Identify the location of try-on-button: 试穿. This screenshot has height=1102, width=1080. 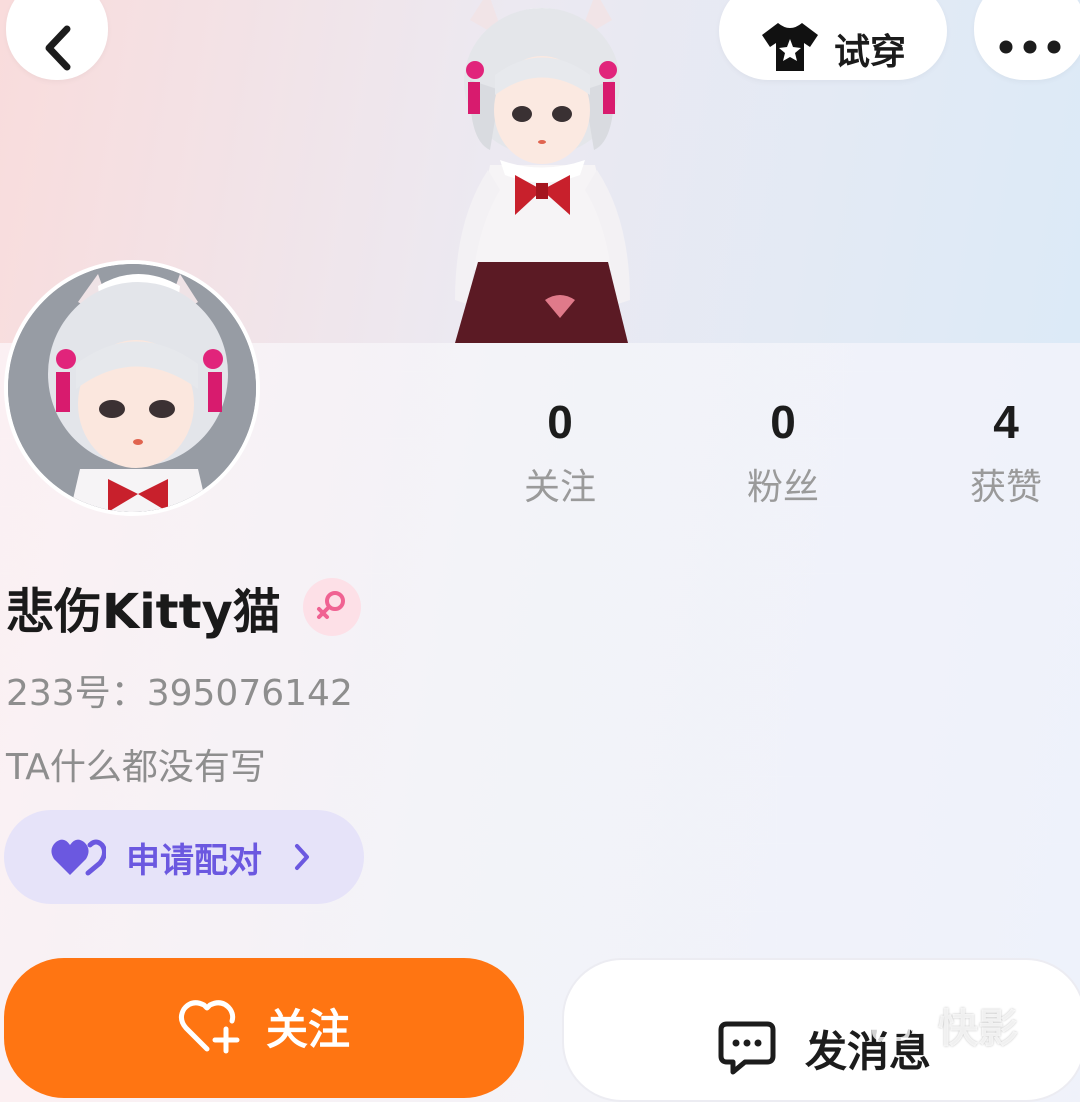
(833, 40).